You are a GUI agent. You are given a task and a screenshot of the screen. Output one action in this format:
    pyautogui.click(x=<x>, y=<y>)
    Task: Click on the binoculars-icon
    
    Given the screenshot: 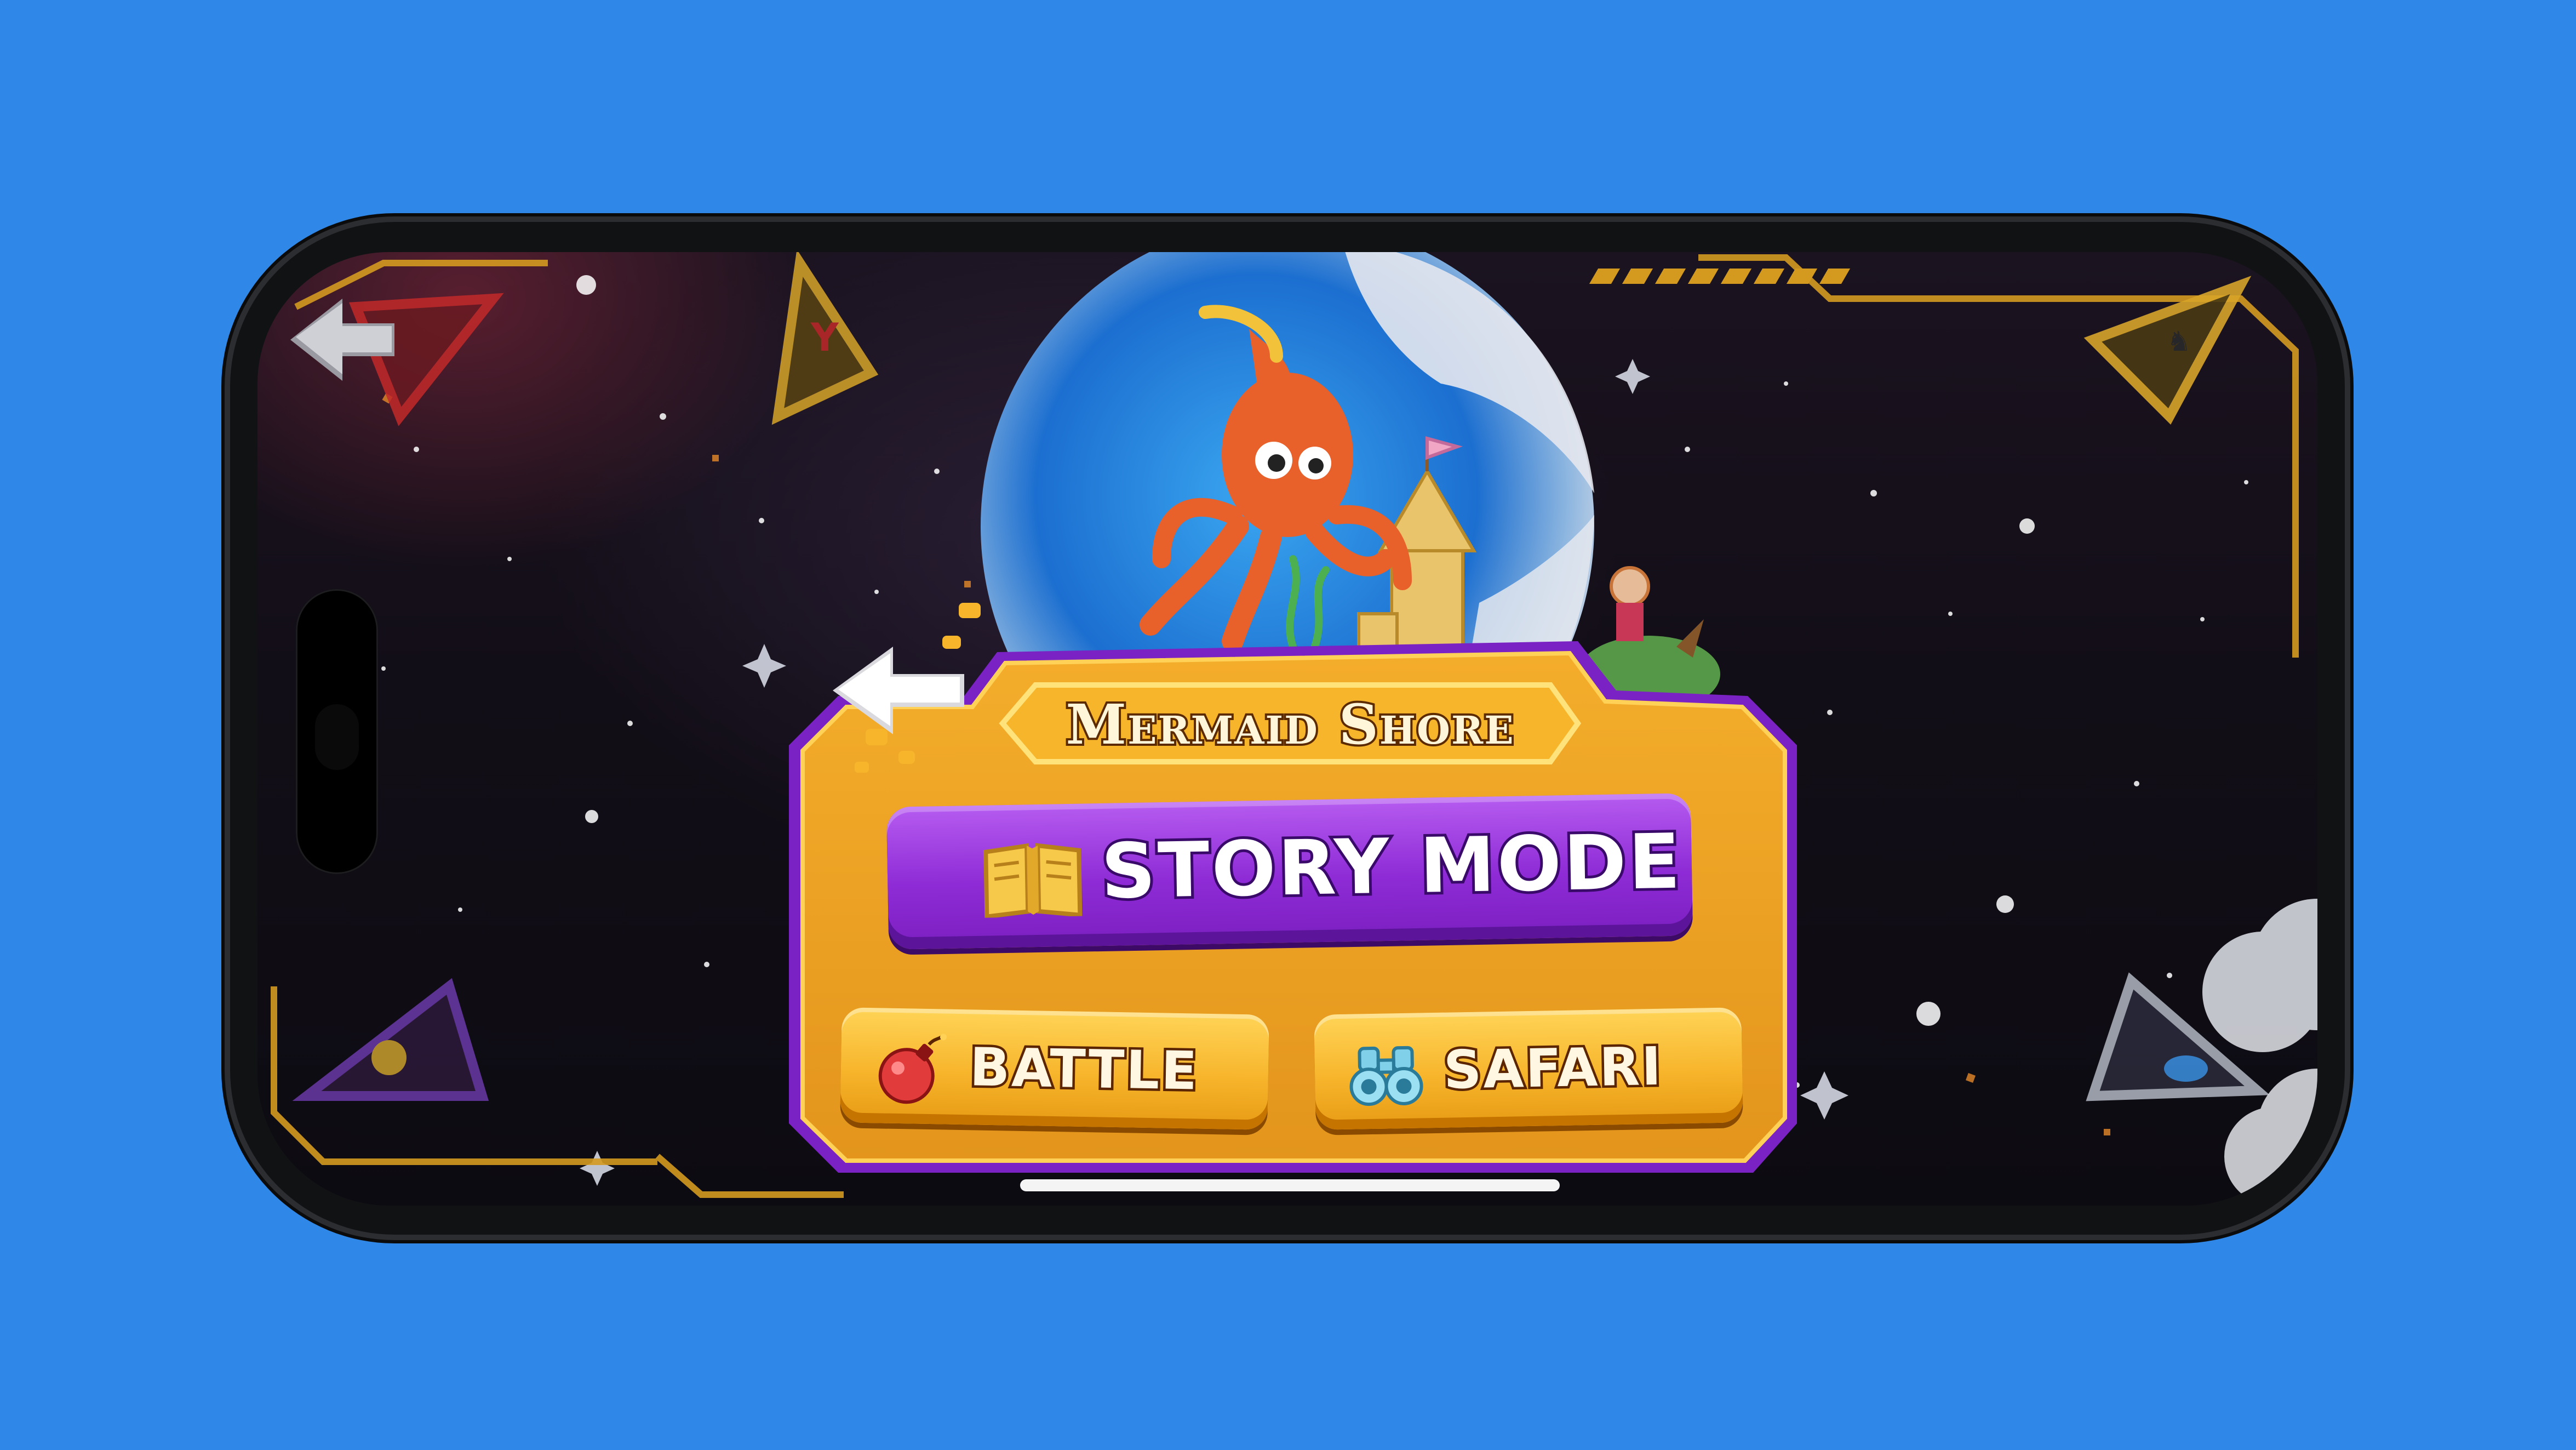 What is the action you would take?
    pyautogui.click(x=1386, y=1076)
    